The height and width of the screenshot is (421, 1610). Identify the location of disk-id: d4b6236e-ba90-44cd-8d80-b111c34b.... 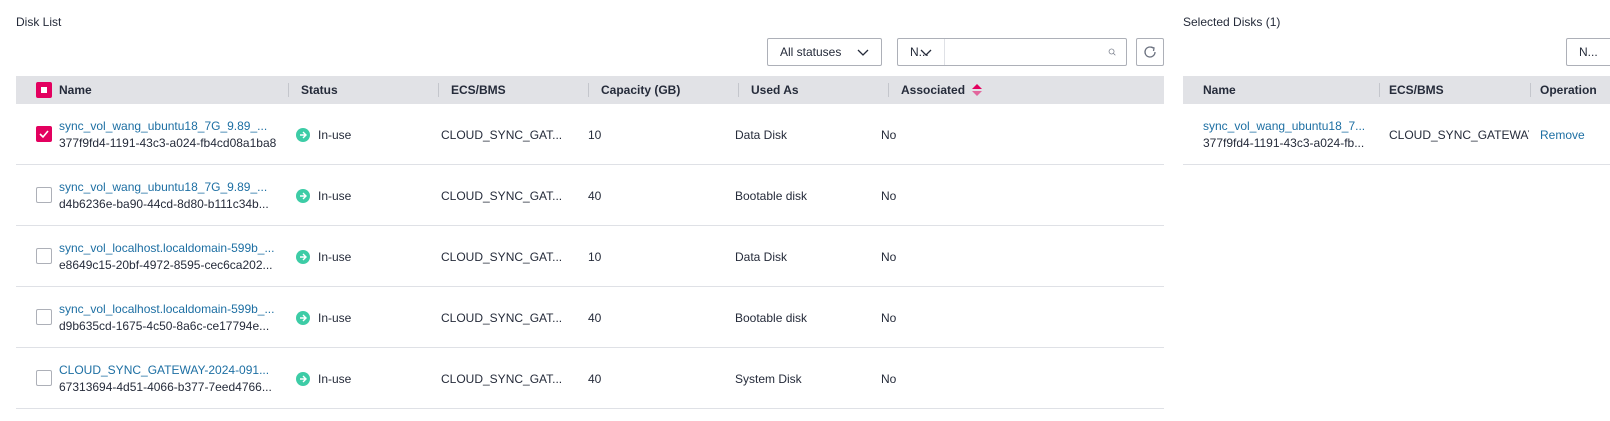
(164, 204).